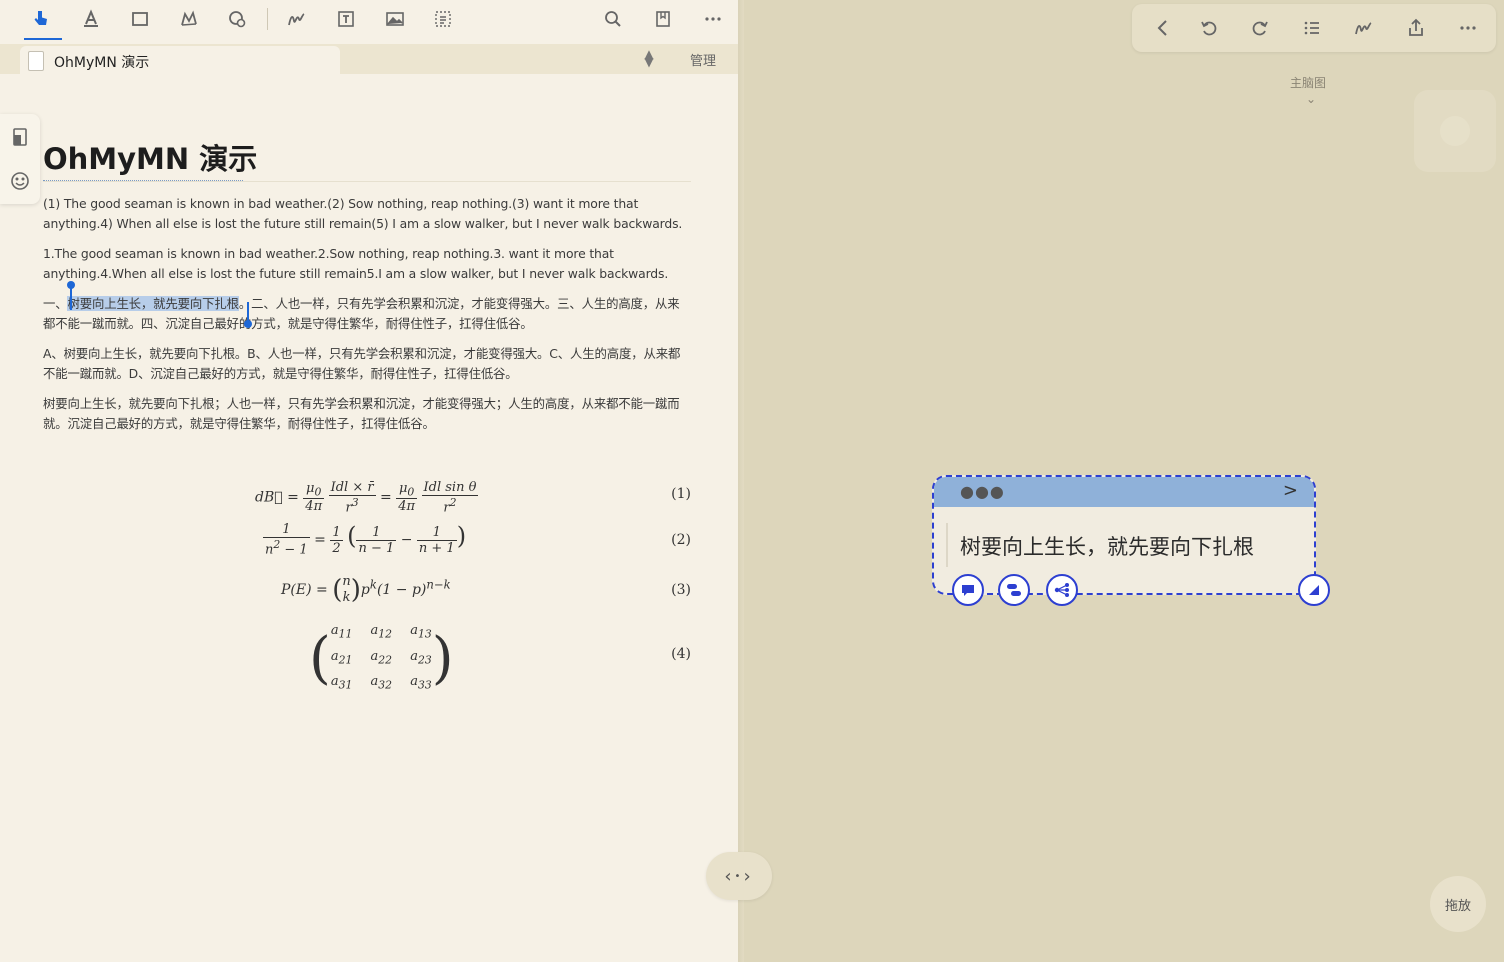 The image size is (1504, 962). What do you see at coordinates (1107, 546) in the screenshot?
I see `card-excerpt: 树要向上生长，就先要向下扎根` at bounding box center [1107, 546].